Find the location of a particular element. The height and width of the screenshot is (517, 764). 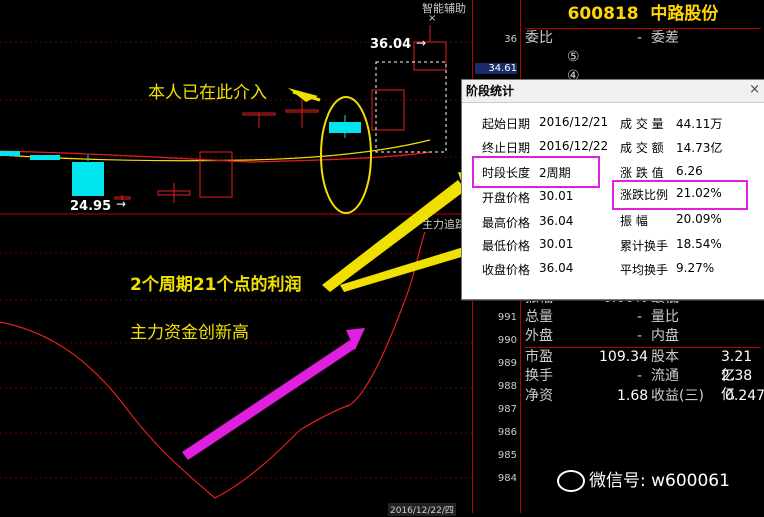

highlight-change-box is located at coordinates (680, 195).